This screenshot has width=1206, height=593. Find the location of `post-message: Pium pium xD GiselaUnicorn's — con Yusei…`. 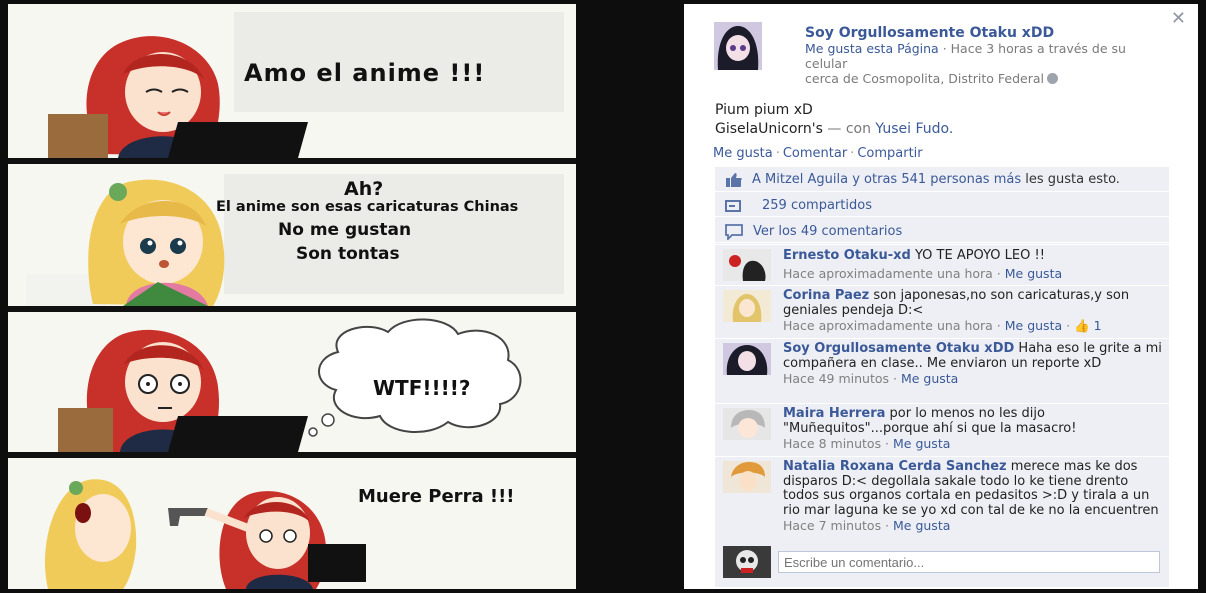

post-message: Pium pium xD GiselaUnicorn's — con Yusei… is located at coordinates (834, 119).